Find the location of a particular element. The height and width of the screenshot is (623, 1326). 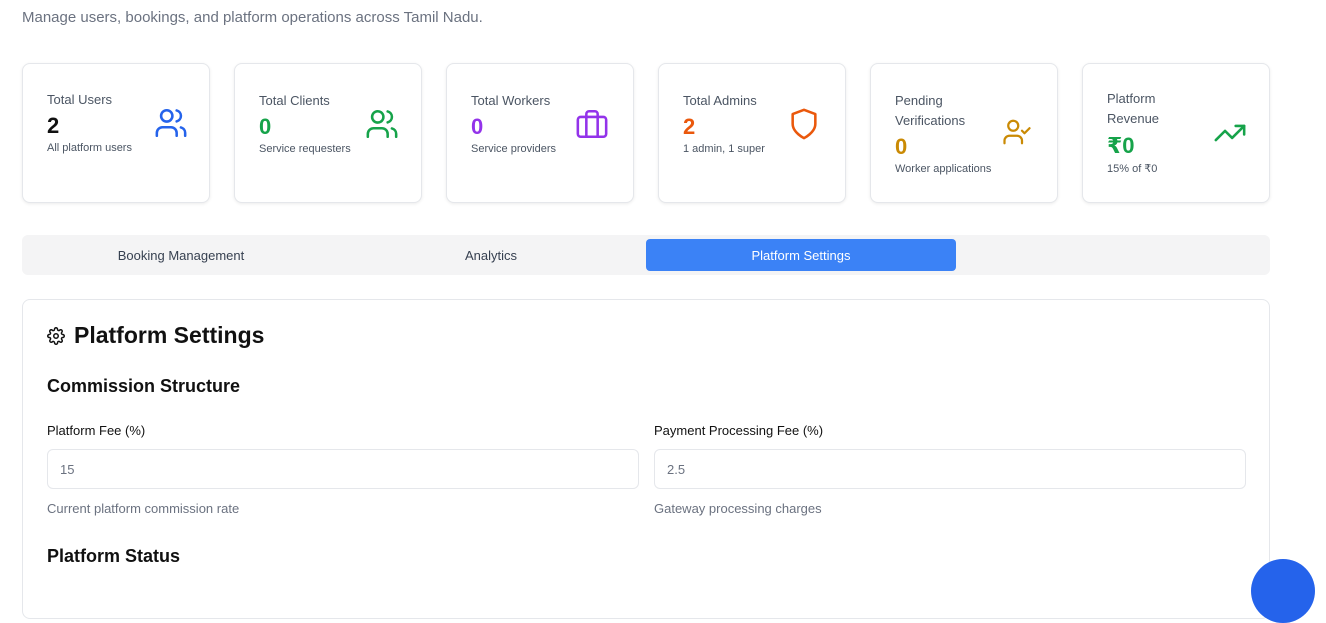

stat-label: Total Admins is located at coordinates (720, 100).